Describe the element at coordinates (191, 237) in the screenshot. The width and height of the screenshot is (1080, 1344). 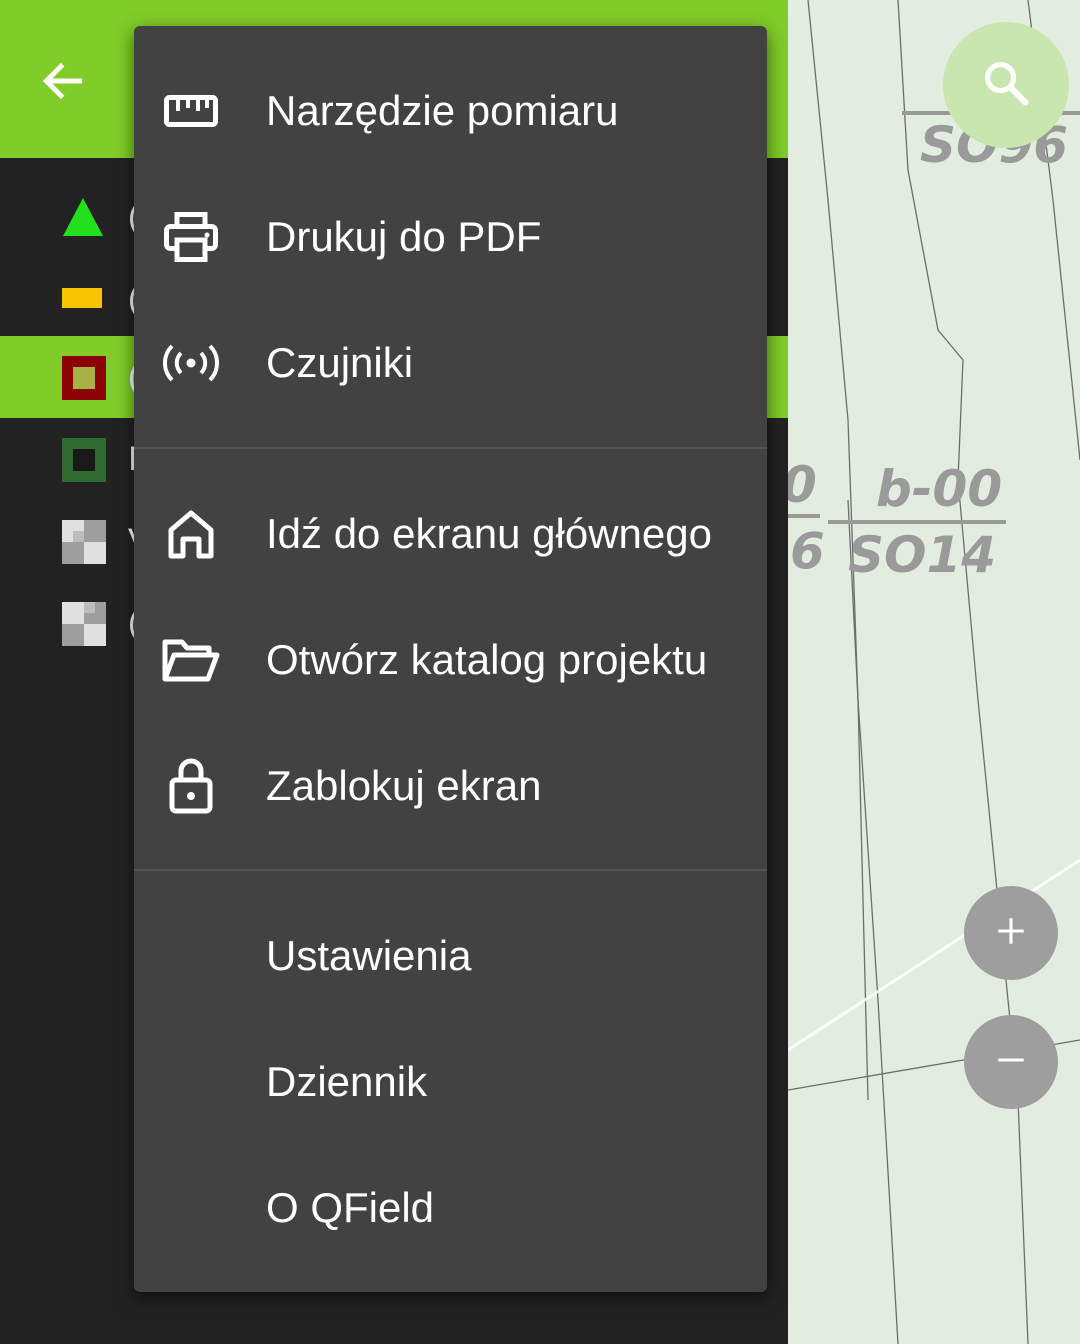
I see `printer-icon` at that location.